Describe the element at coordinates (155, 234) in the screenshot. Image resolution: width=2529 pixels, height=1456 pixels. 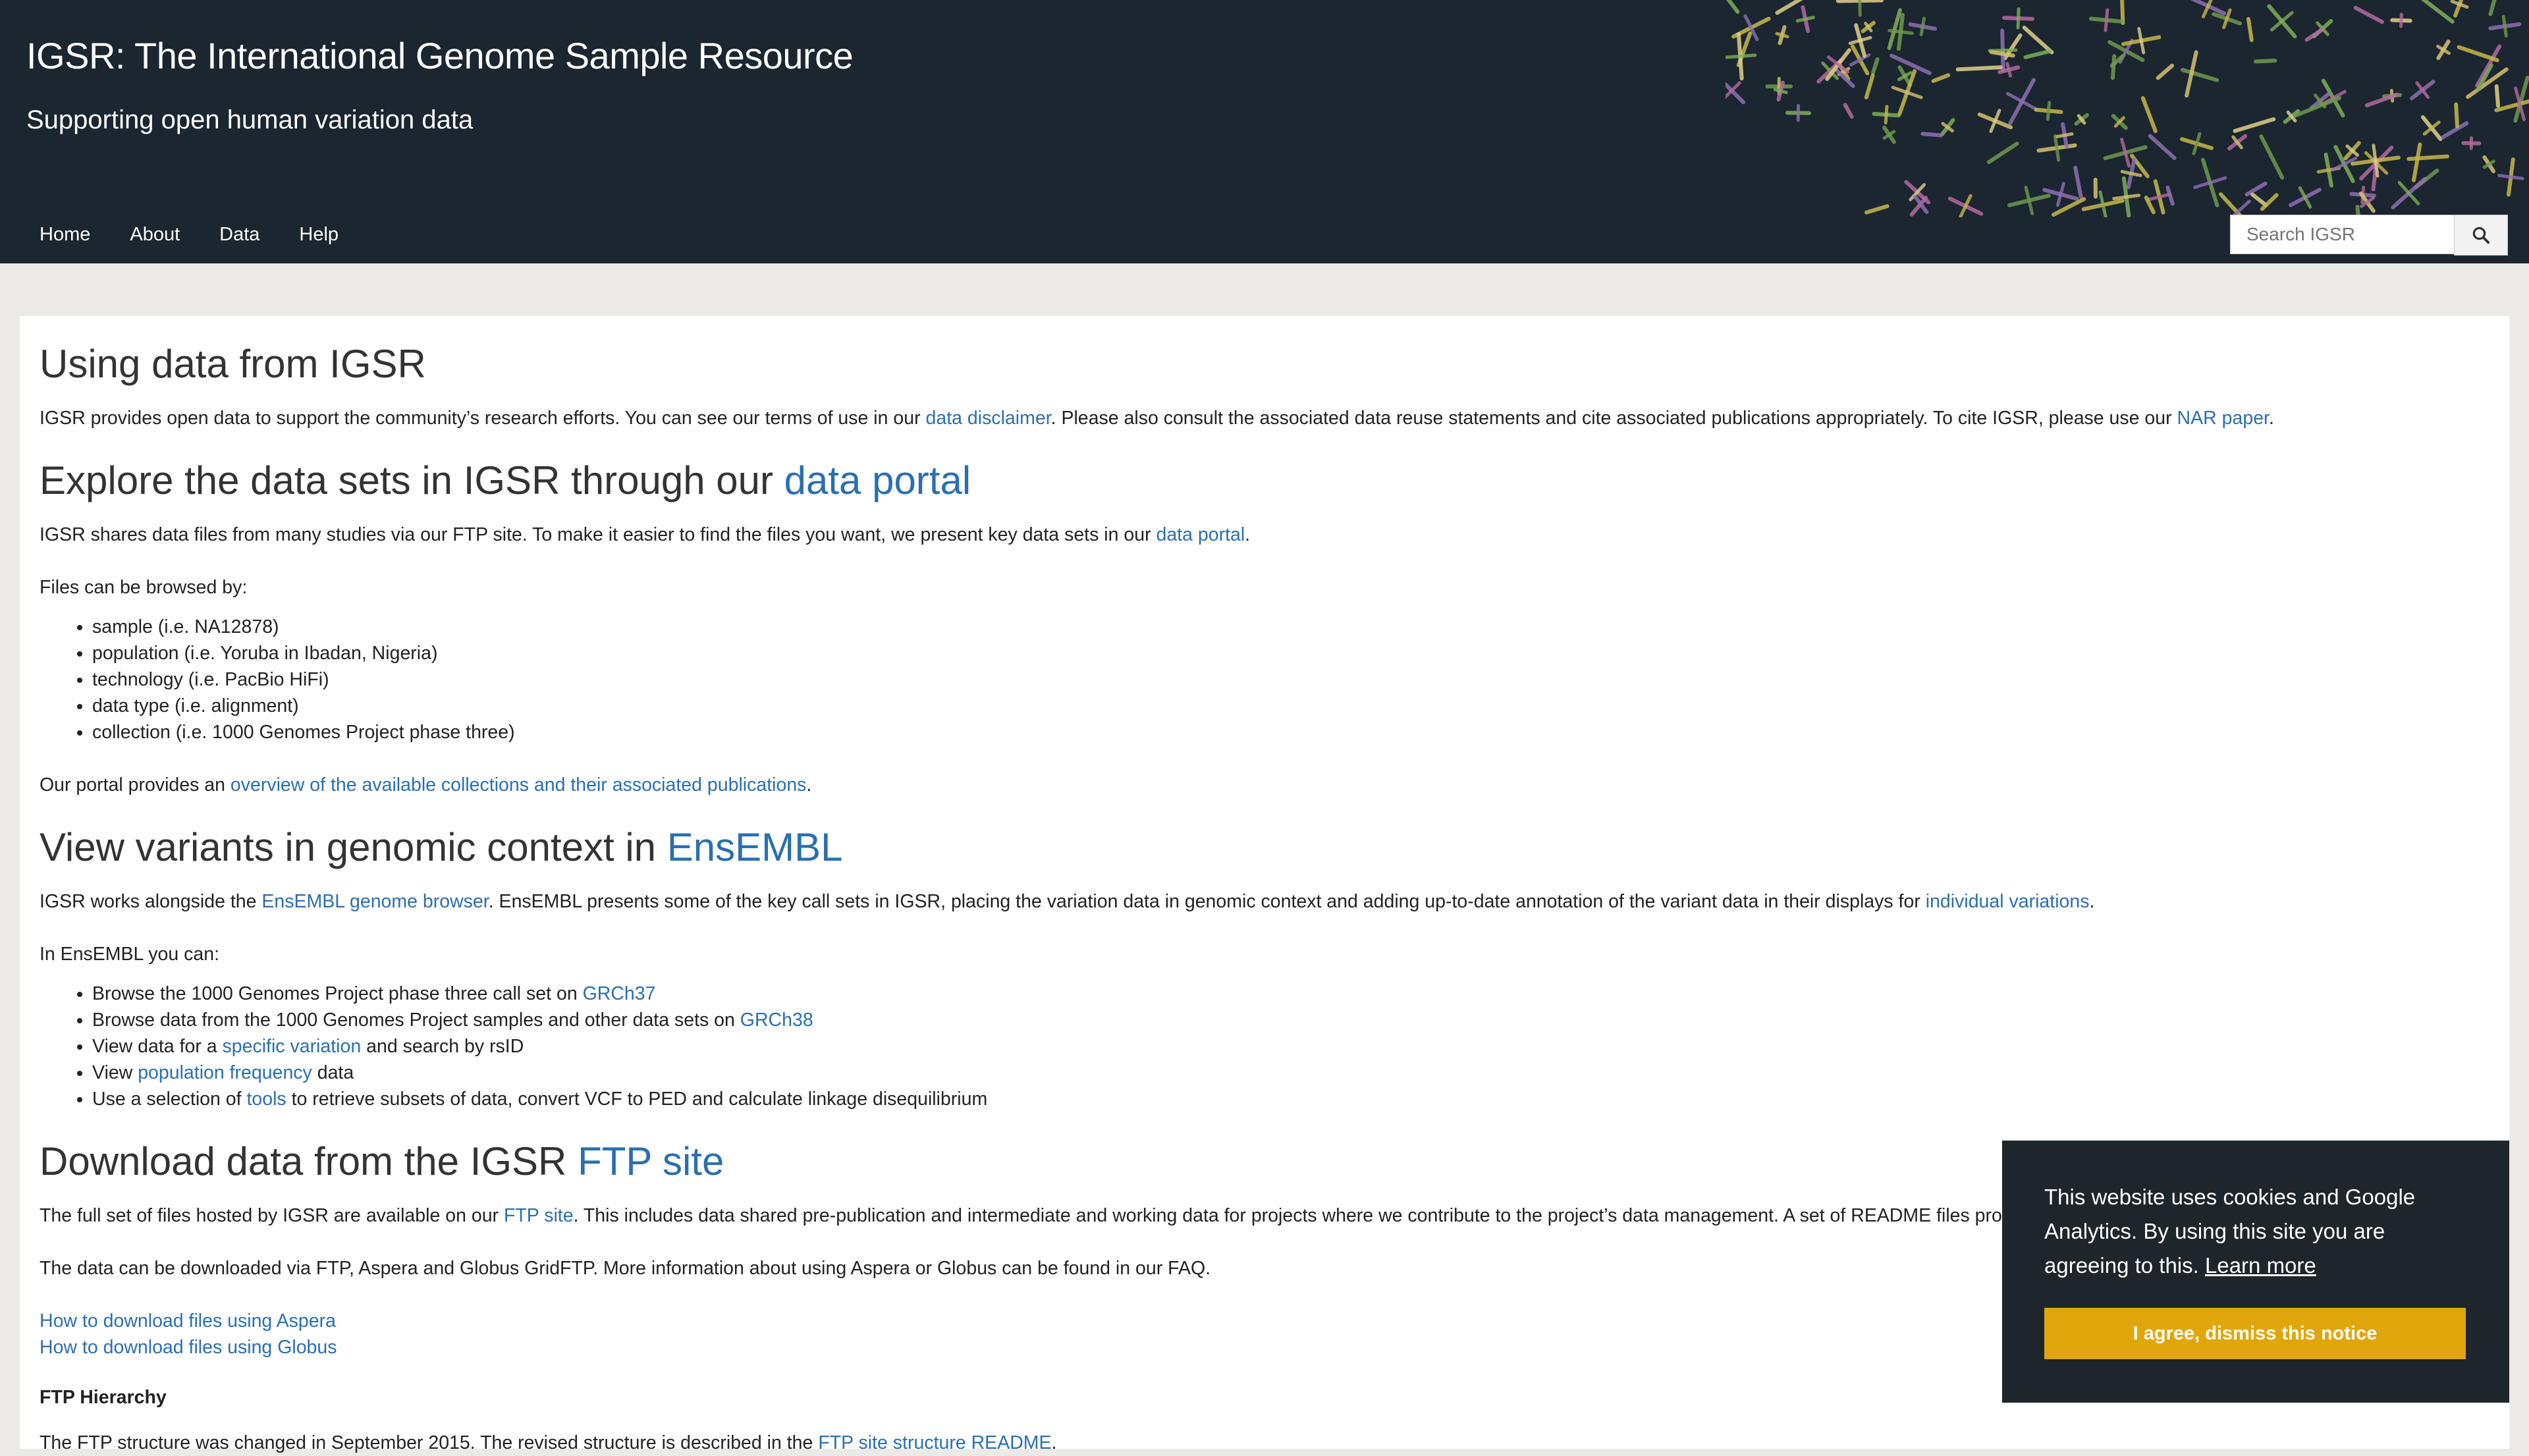
I see `nav-about: About` at that location.